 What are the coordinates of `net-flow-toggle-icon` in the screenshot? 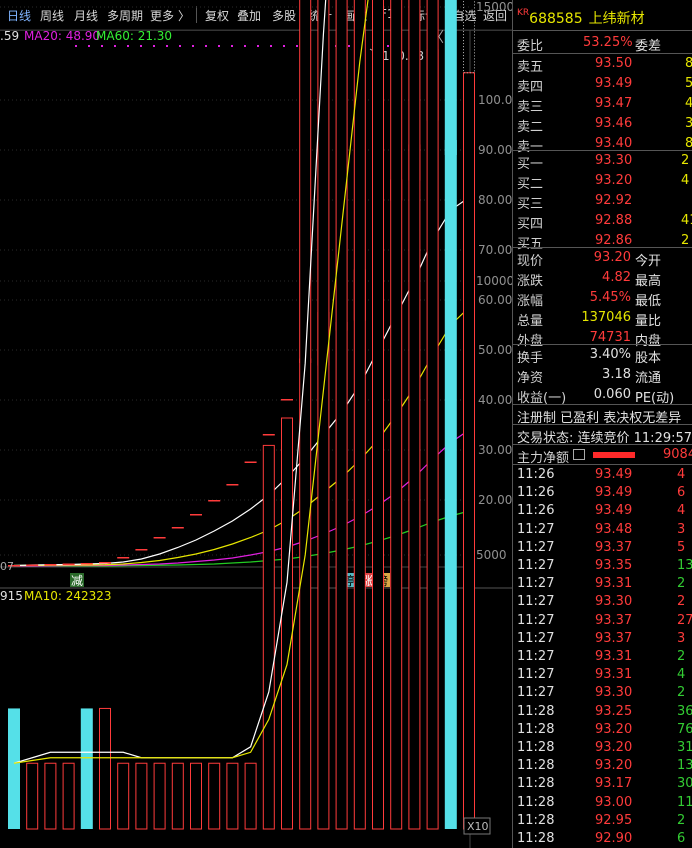 It's located at (579, 454).